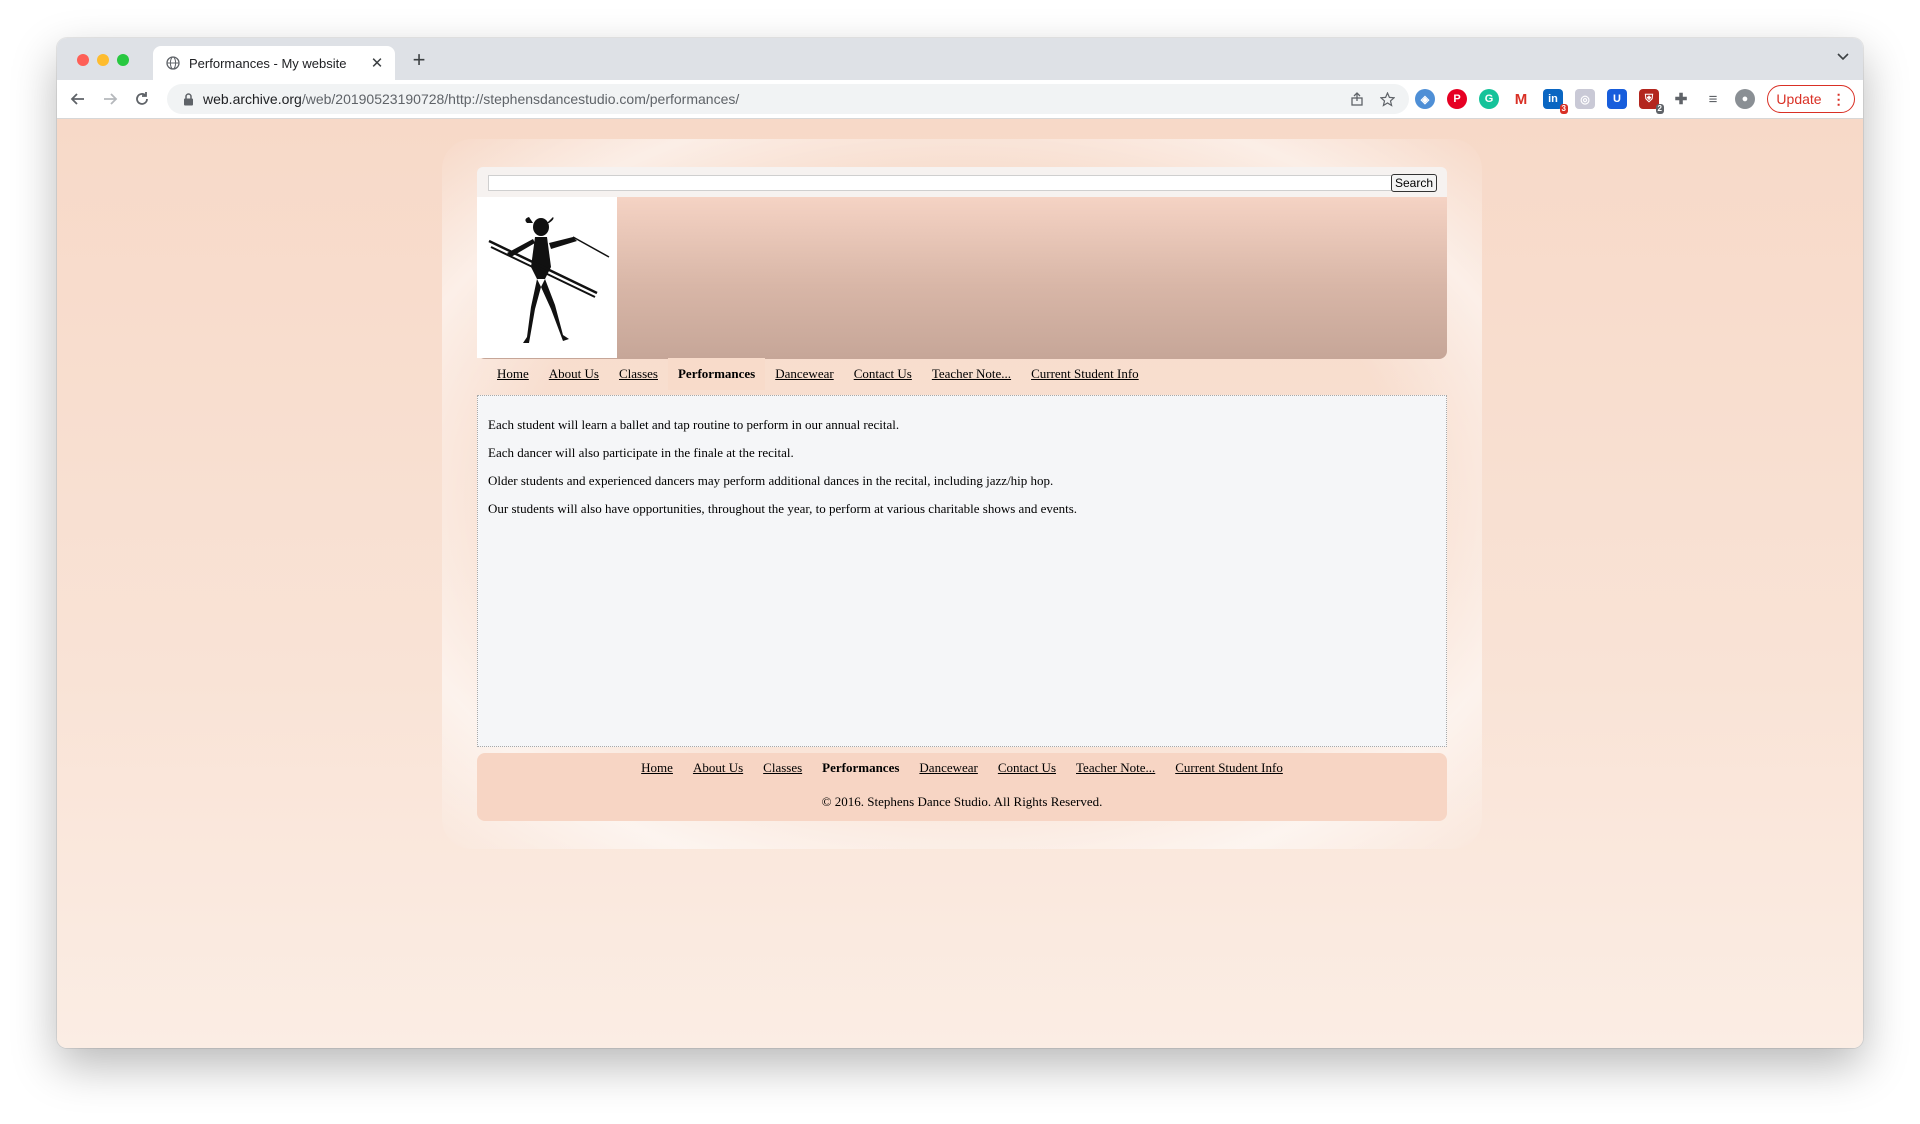  What do you see at coordinates (1425, 99) in the screenshot?
I see `compass-extension-icon: ◈` at bounding box center [1425, 99].